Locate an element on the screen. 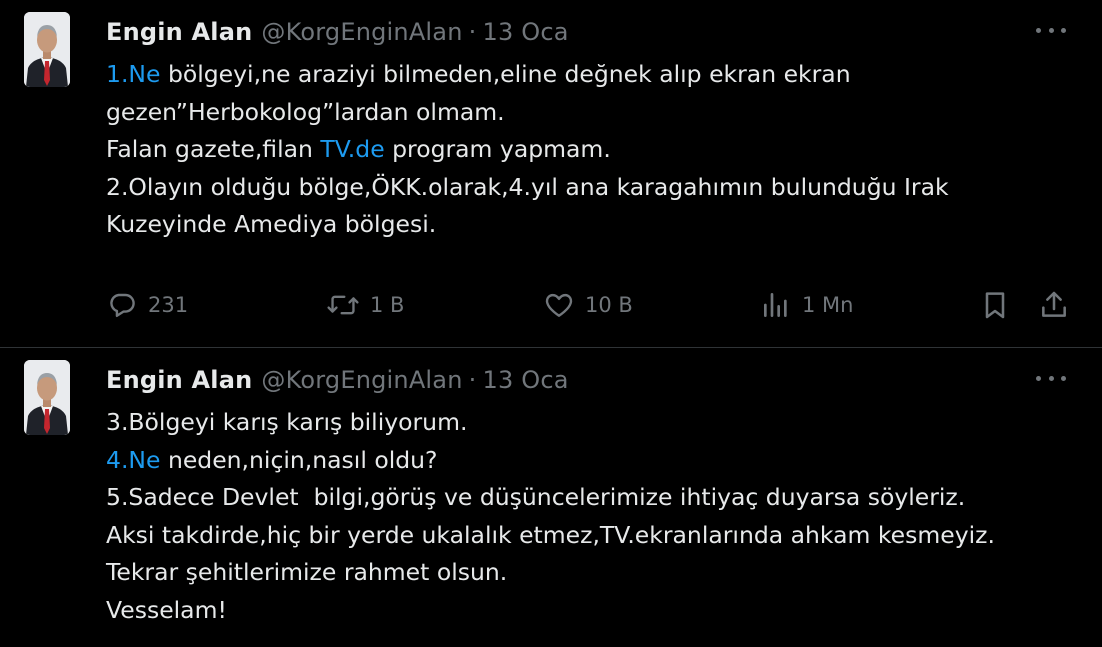 This screenshot has height=647, width=1102. hashtag-link: 1.Ne is located at coordinates (133, 74).